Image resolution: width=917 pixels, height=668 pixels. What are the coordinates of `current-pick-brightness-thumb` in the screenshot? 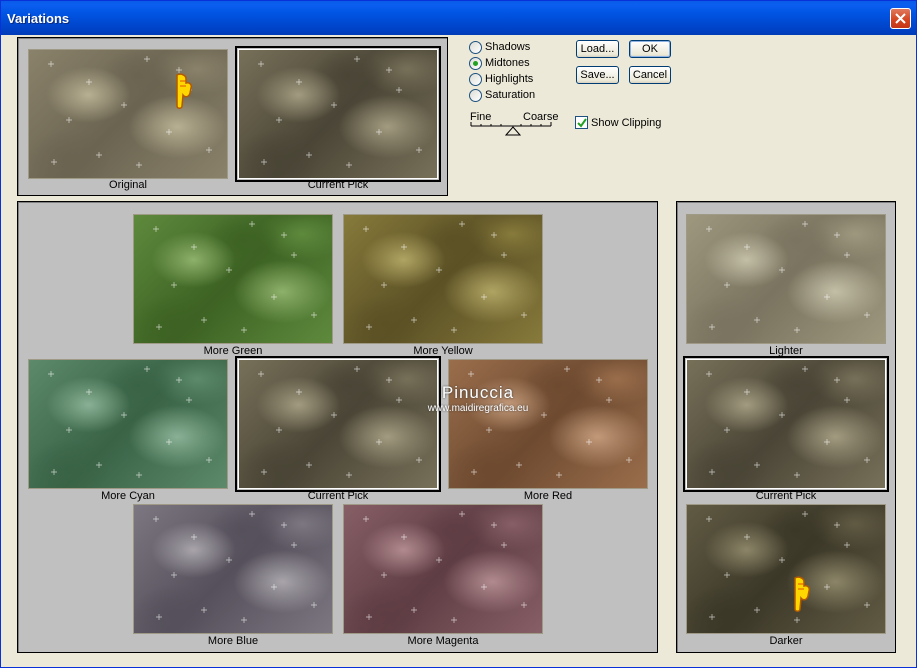 It's located at (786, 424).